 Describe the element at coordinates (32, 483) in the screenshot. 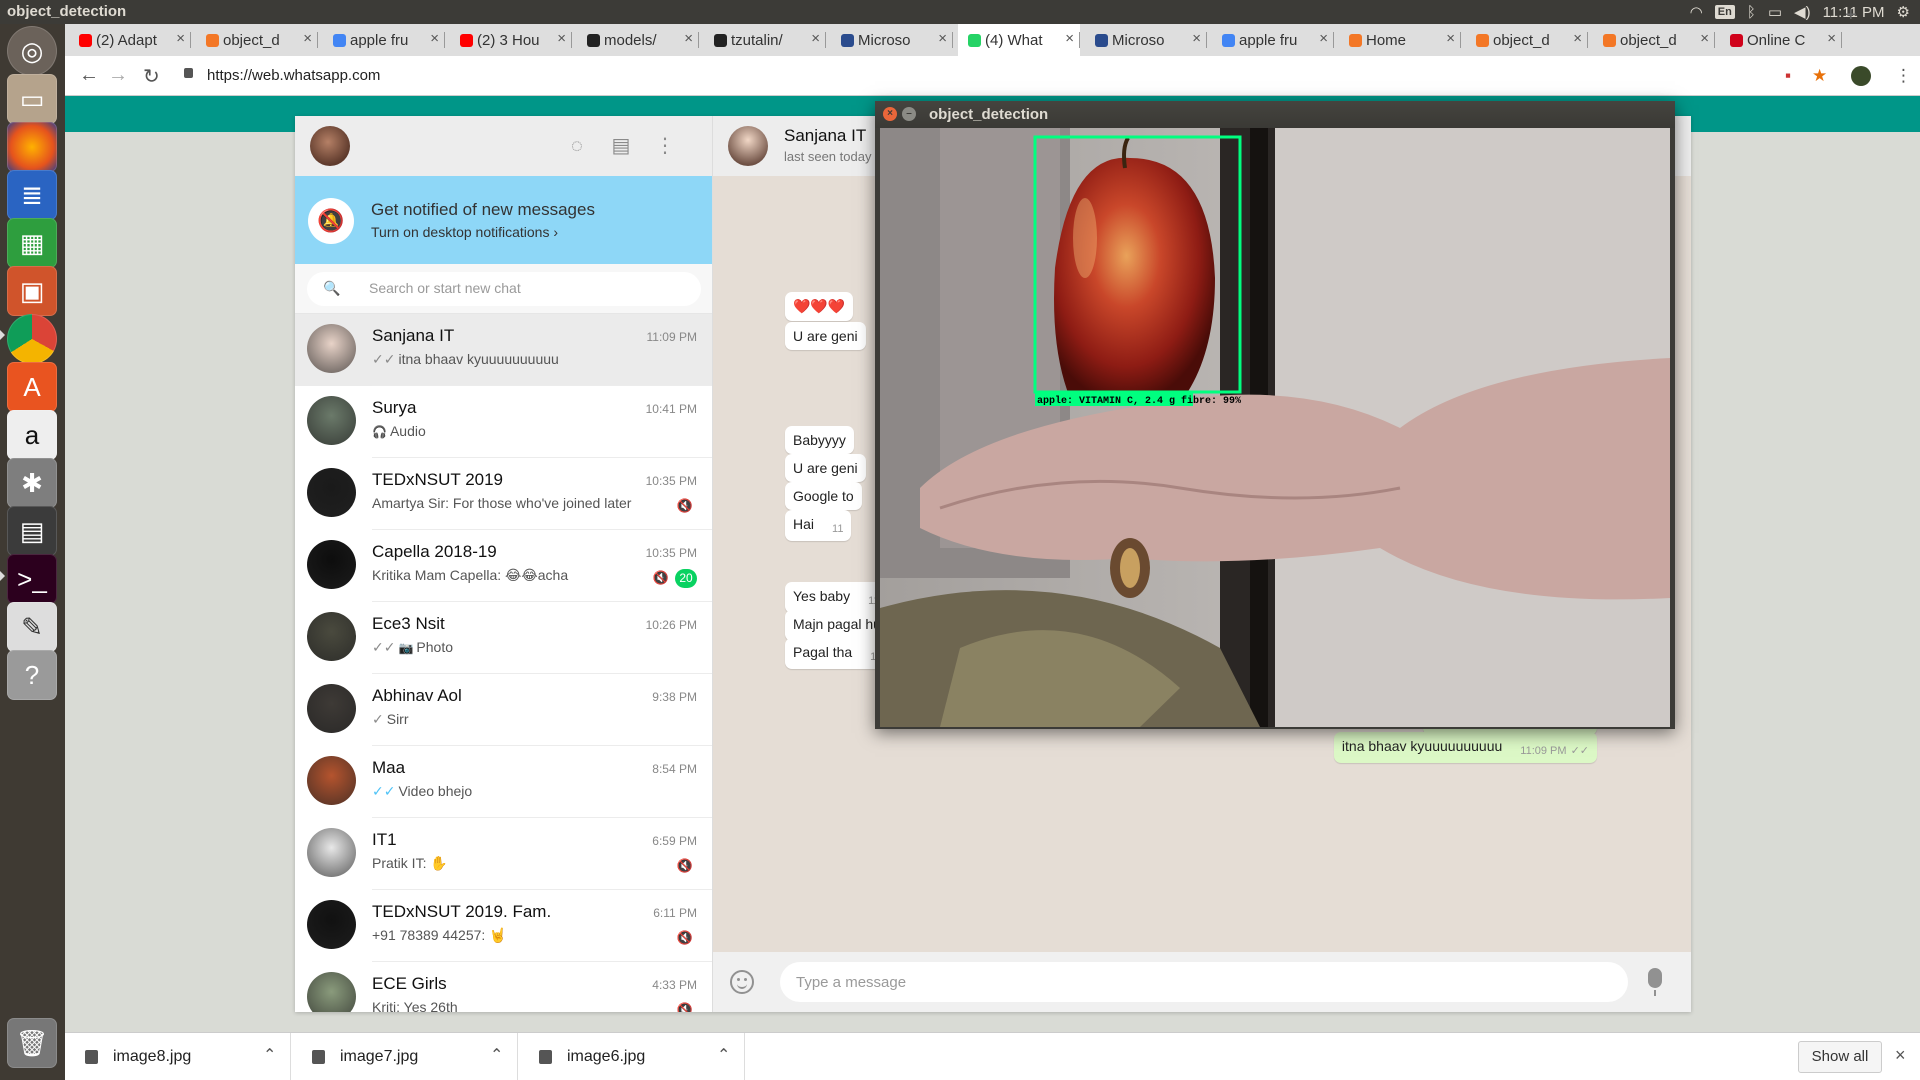

I see `system-settings-icon: ✱` at that location.